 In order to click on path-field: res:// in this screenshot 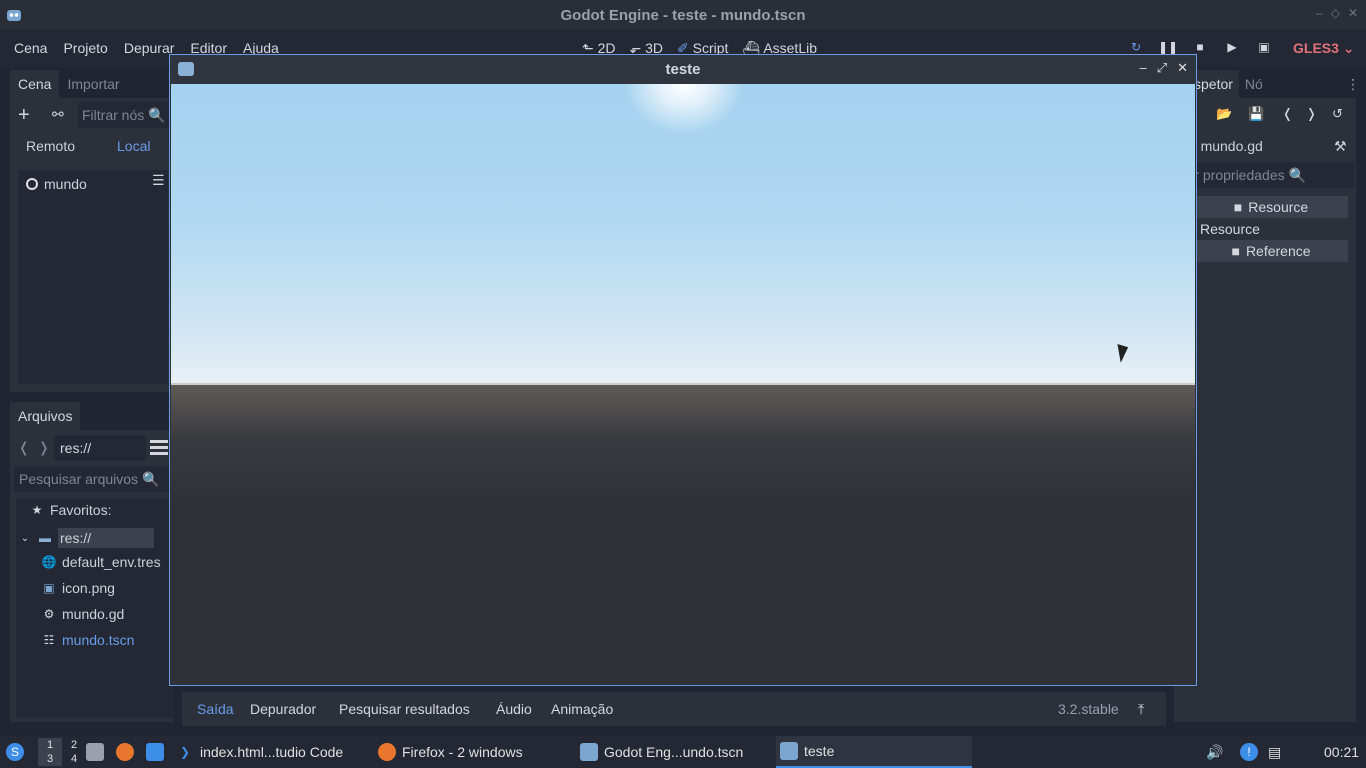, I will do `click(100, 448)`.